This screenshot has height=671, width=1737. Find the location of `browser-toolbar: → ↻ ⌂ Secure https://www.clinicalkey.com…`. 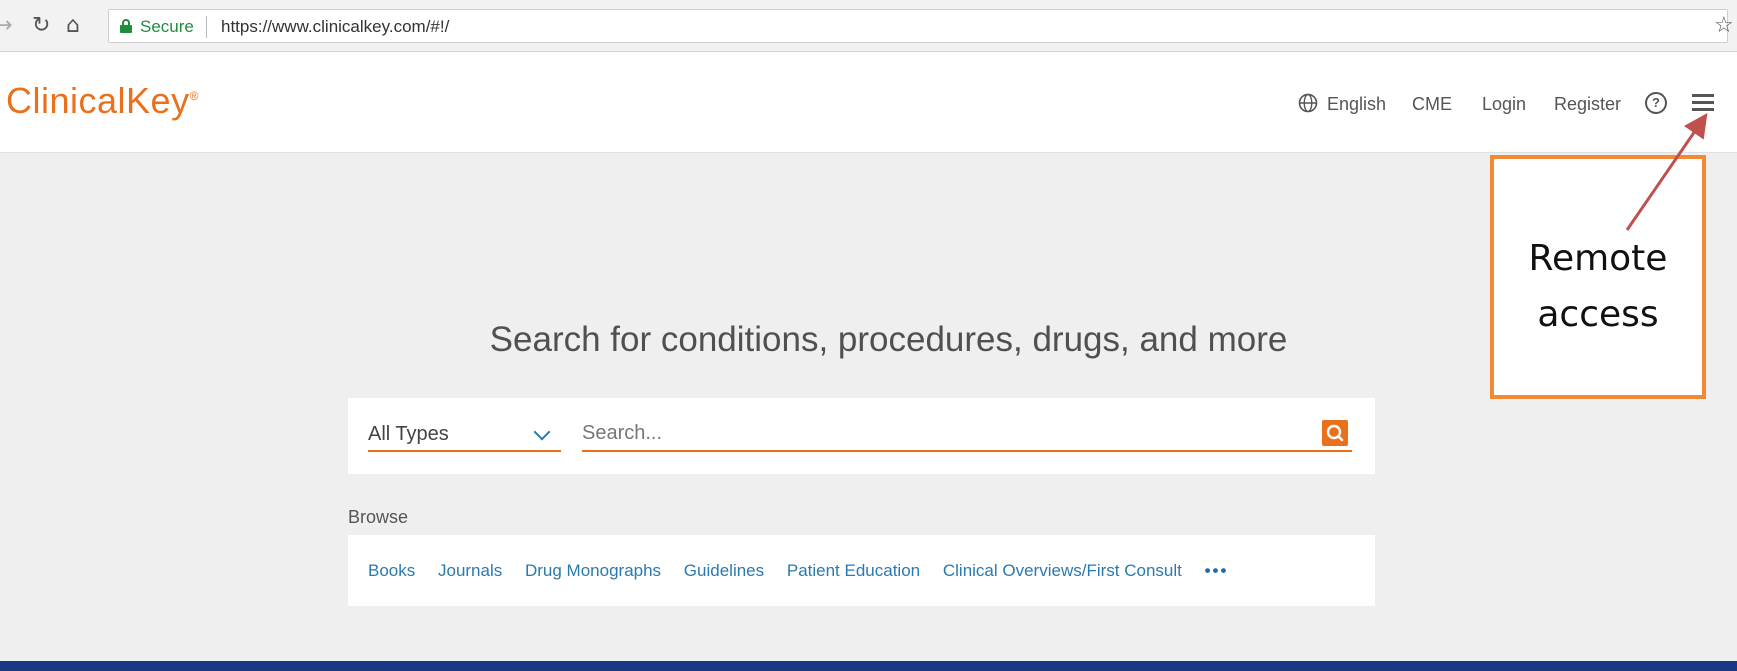

browser-toolbar: → ↻ ⌂ Secure https://www.clinicalkey.com… is located at coordinates (868, 26).